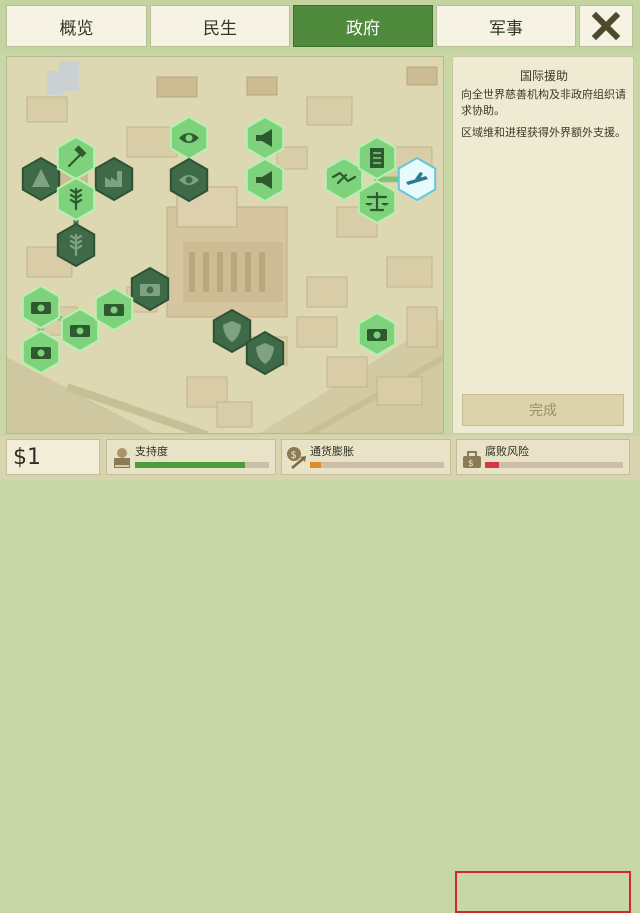  I want to click on corruption-bar-track, so click(554, 465).